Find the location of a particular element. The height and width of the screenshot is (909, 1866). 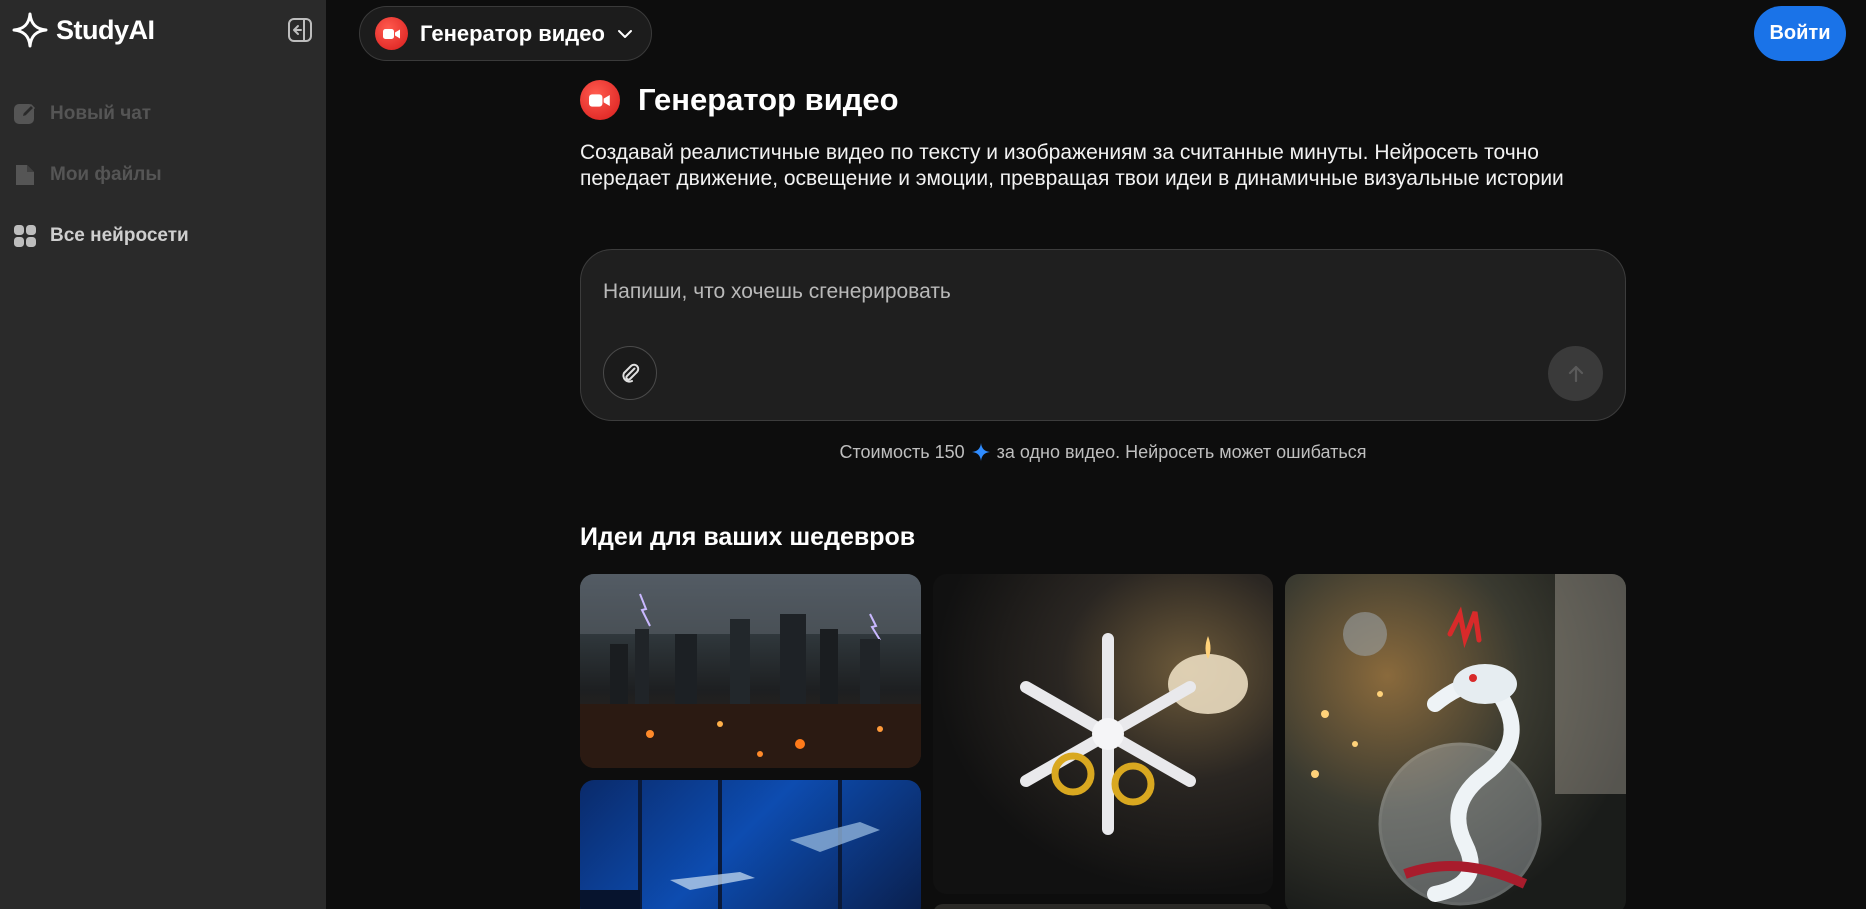

chevron-down-icon is located at coordinates (624, 33).